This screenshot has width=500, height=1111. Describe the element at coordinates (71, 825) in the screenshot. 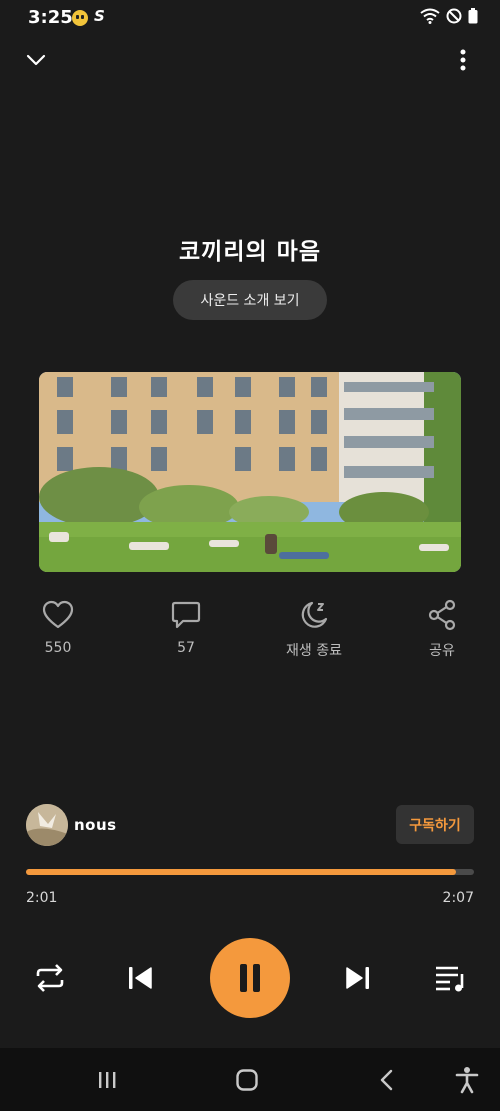

I see `artist-info: nous` at that location.